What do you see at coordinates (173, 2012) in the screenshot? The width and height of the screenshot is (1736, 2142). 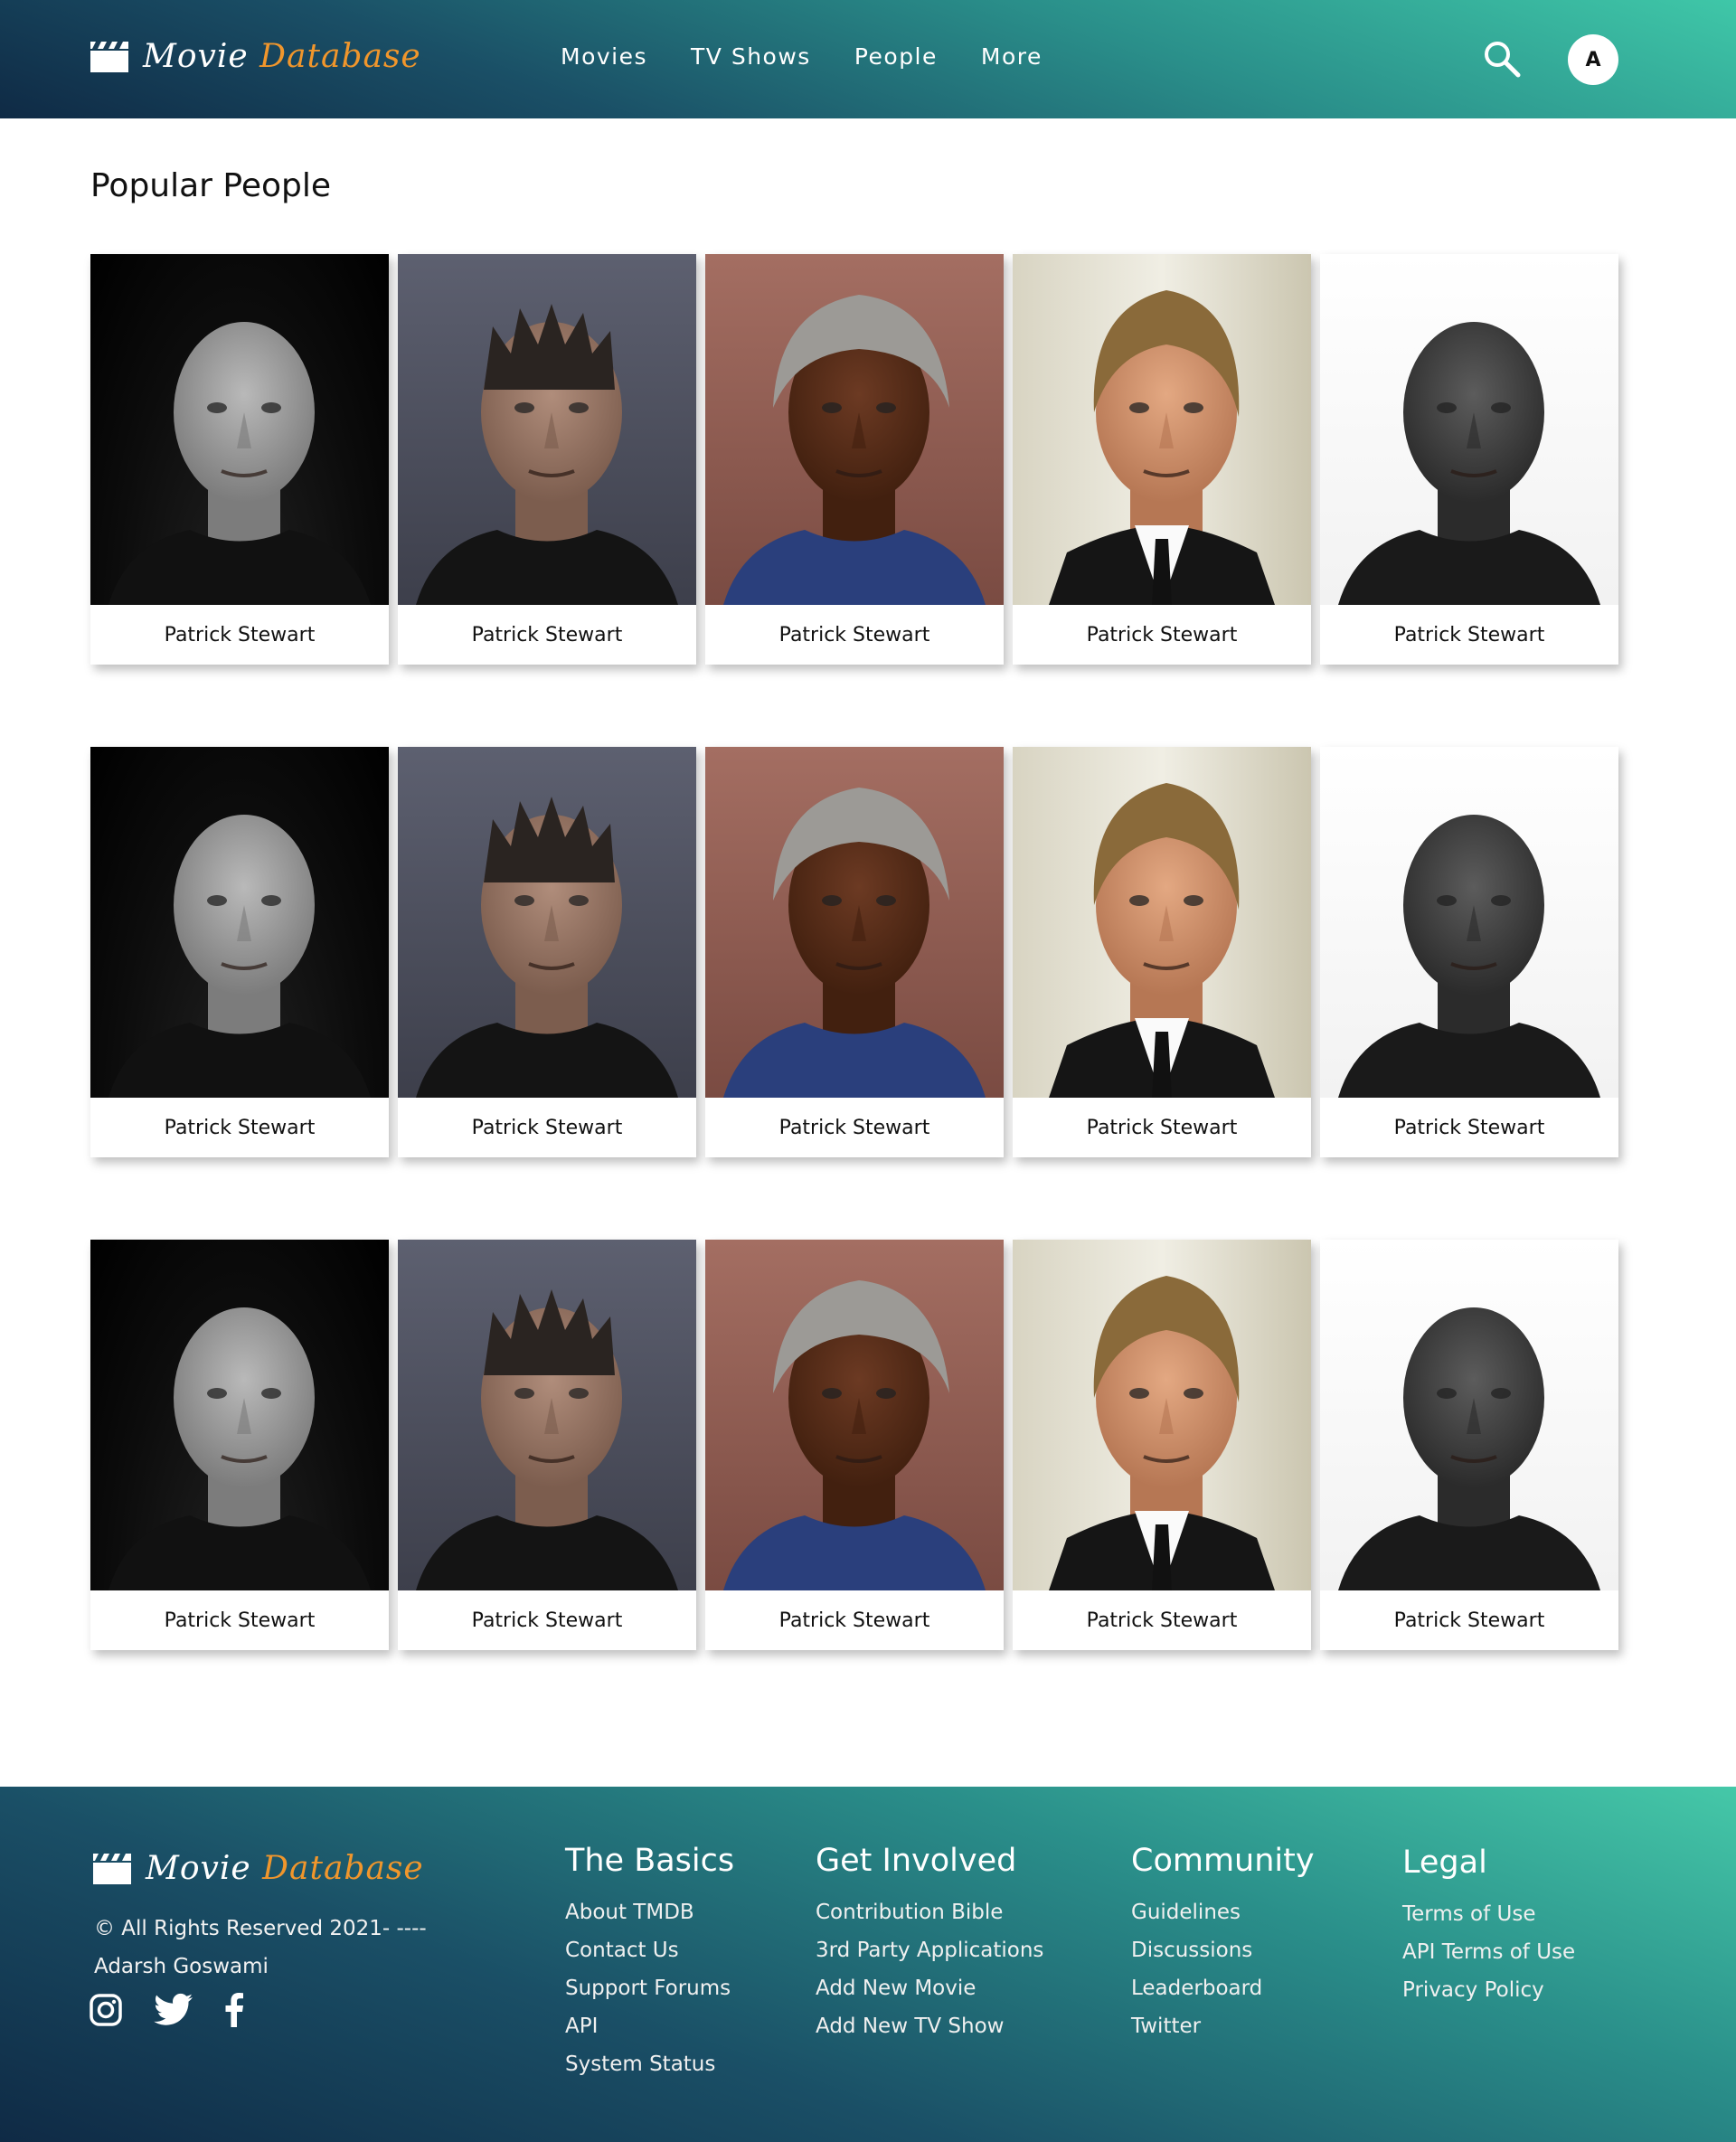 I see `twitter-icon` at bounding box center [173, 2012].